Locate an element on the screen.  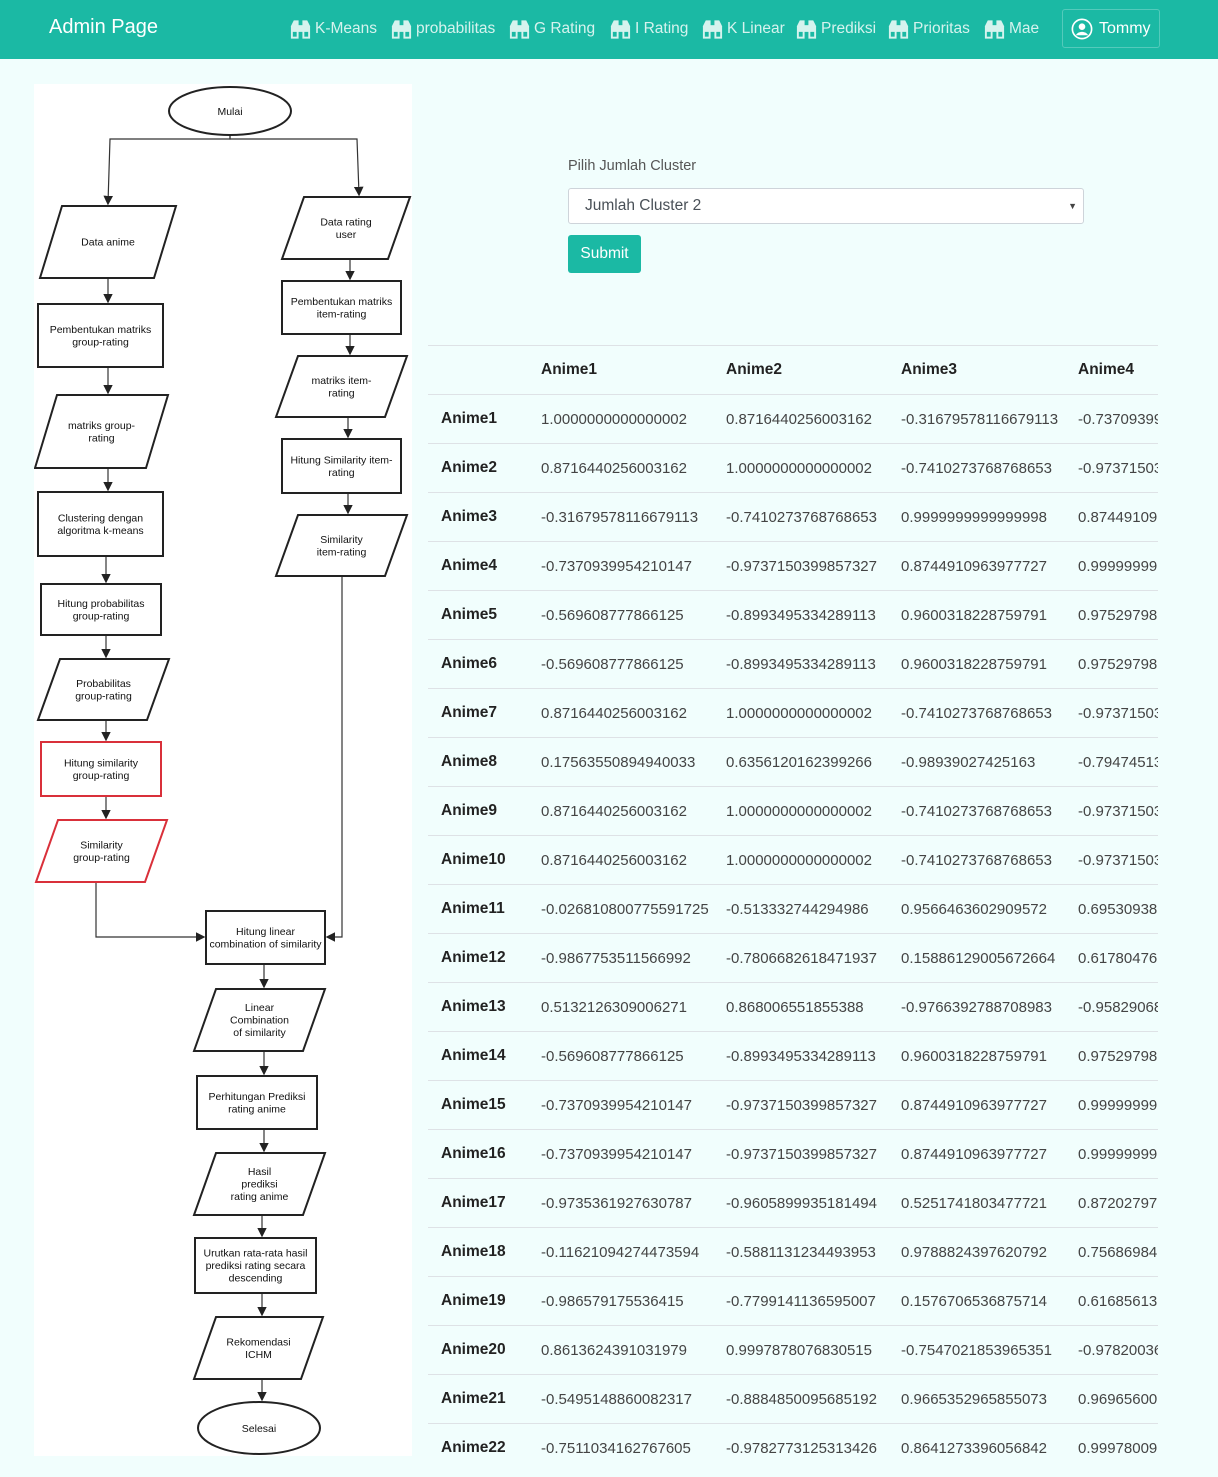
flow-bottom-step-1: Hitung linearcombination of similarity is located at coordinates (265, 937).